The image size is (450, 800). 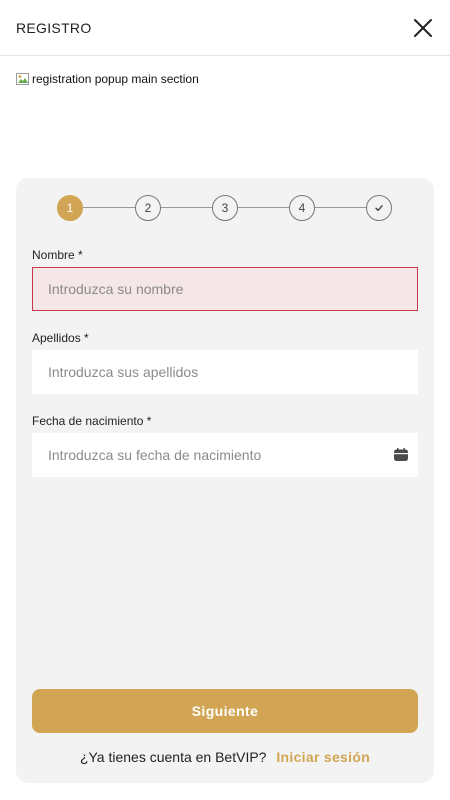 I want to click on fecha-input, so click(x=225, y=455).